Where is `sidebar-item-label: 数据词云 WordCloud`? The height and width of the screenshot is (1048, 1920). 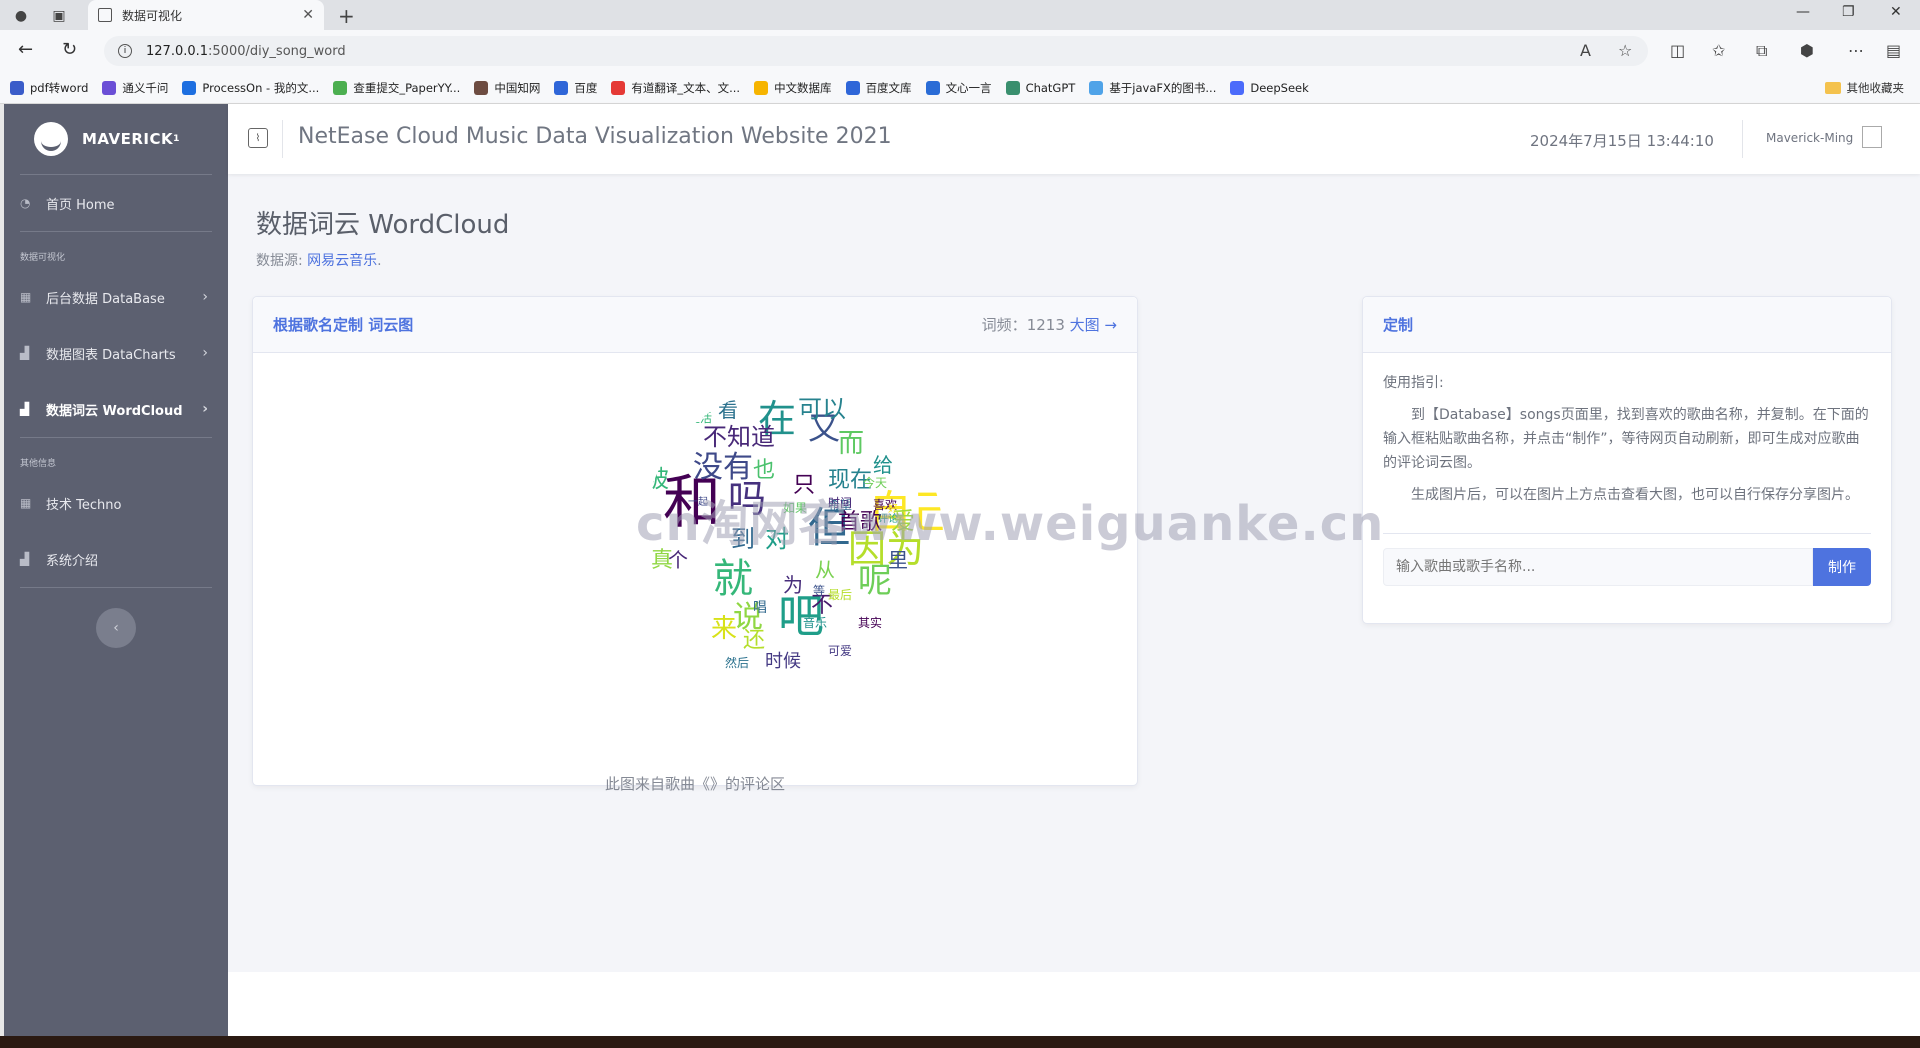
sidebar-item-label: 数据词云 WordCloud is located at coordinates (114, 411).